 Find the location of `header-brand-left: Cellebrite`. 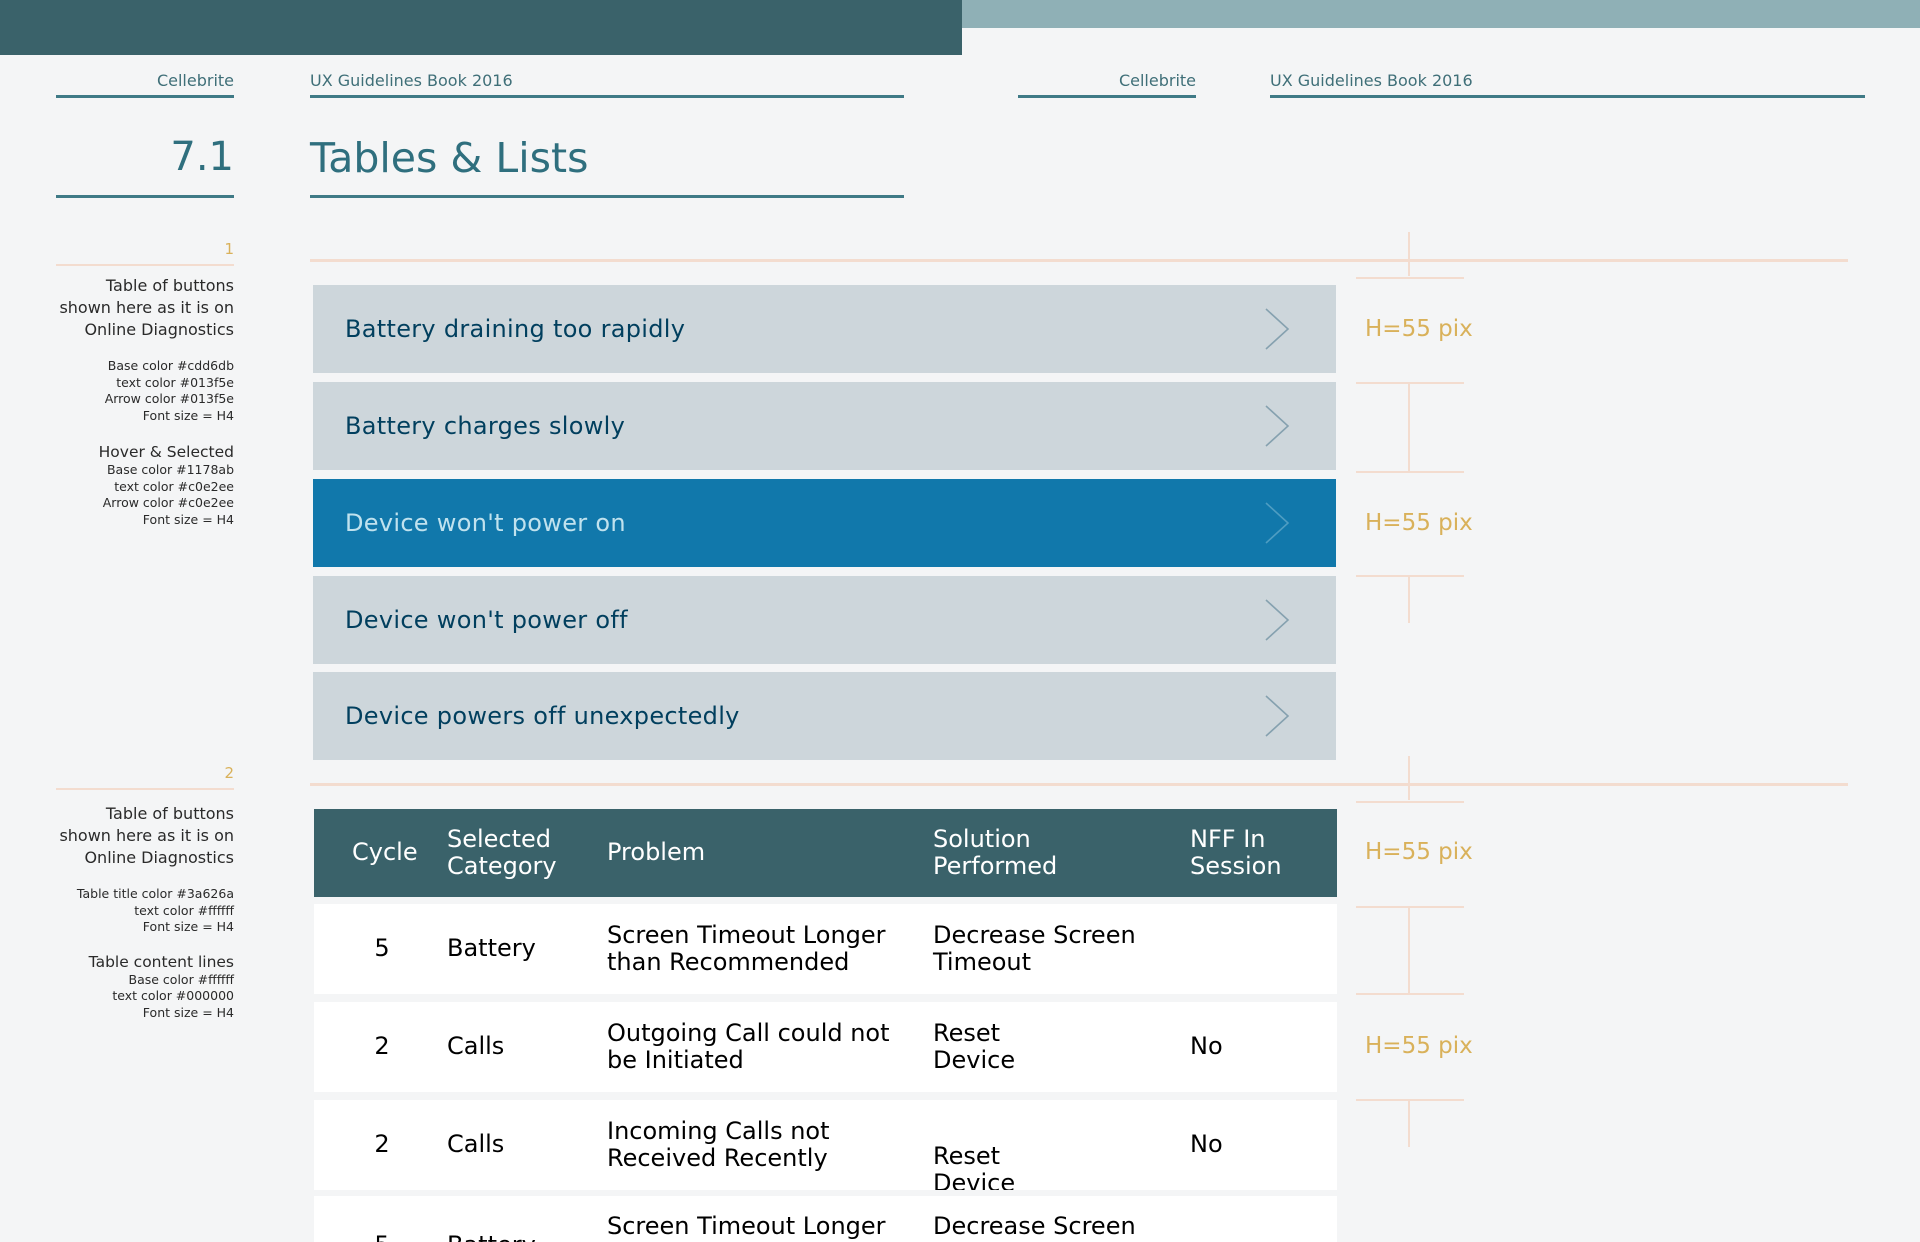

header-brand-left: Cellebrite is located at coordinates (195, 80).